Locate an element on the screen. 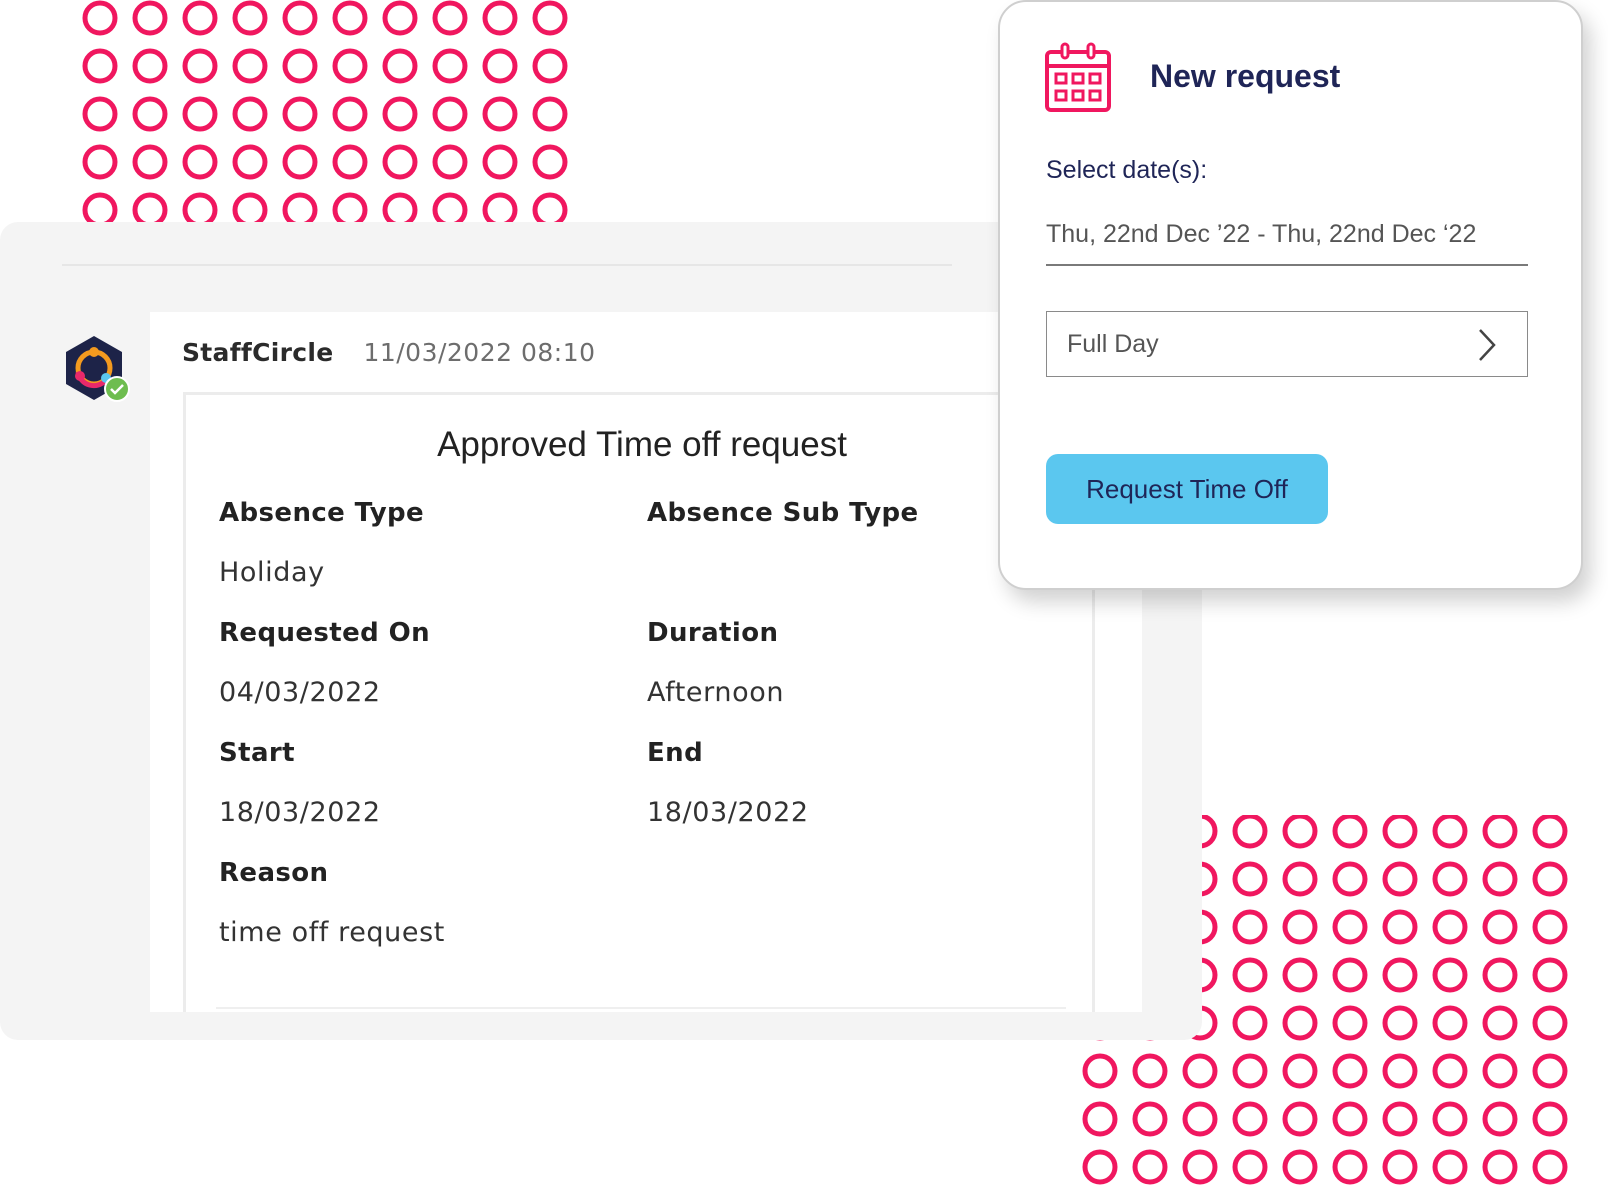 This screenshot has width=1608, height=1198. online-check-icon is located at coordinates (117, 389).